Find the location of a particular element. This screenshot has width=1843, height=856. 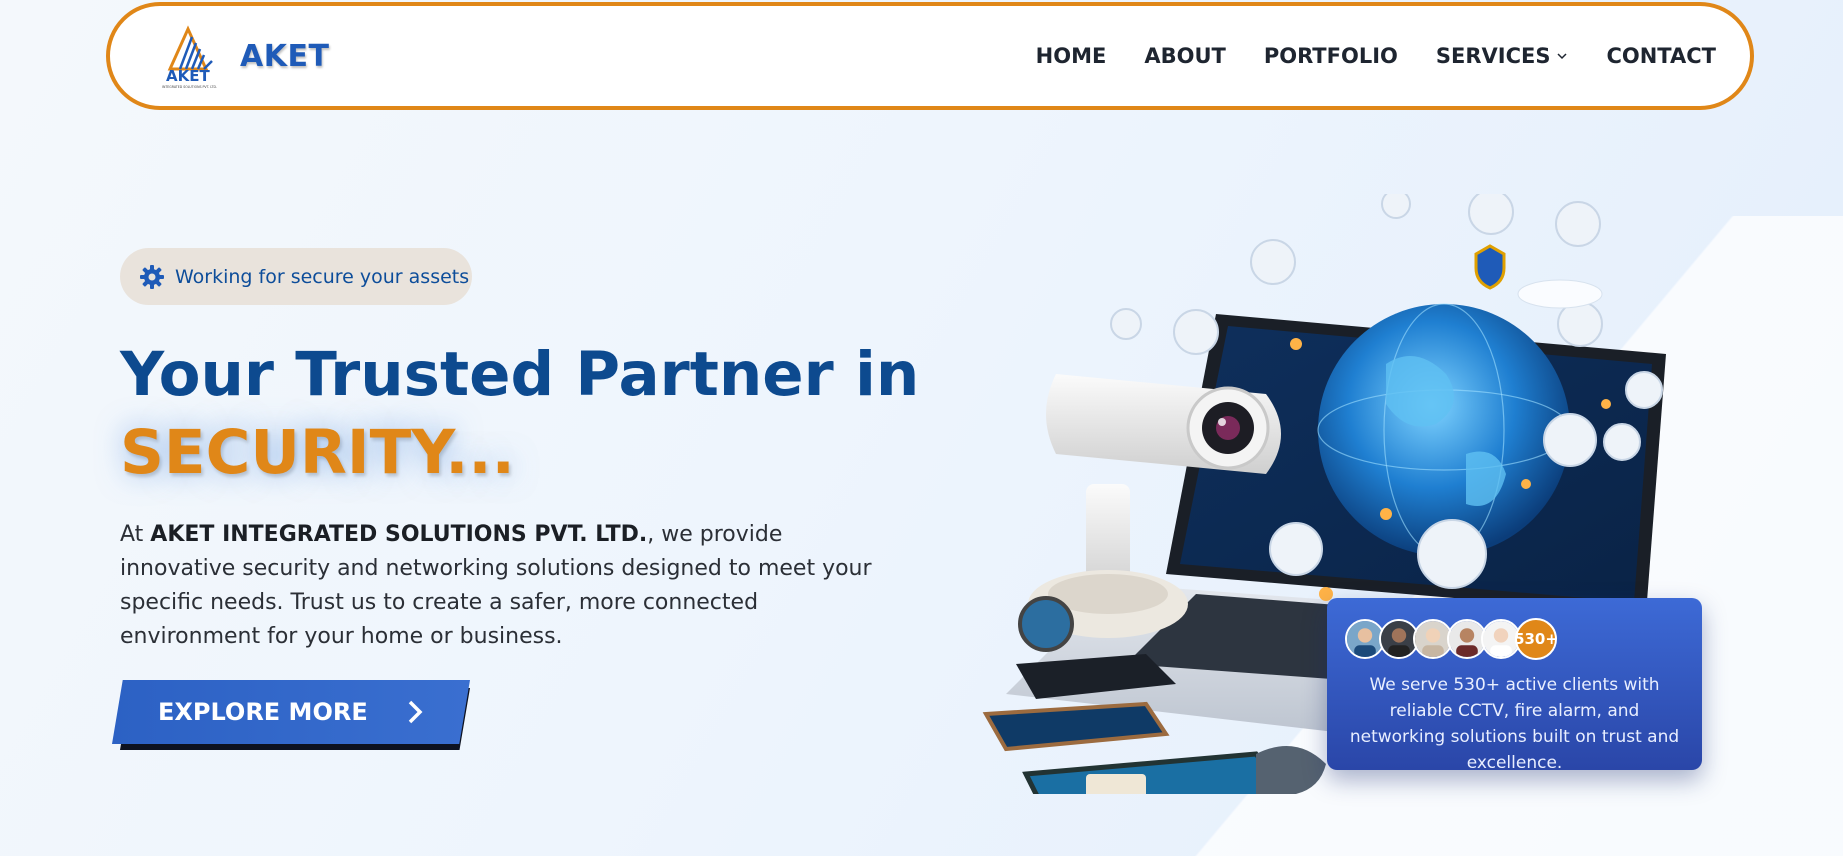

globe is located at coordinates (1444, 430).